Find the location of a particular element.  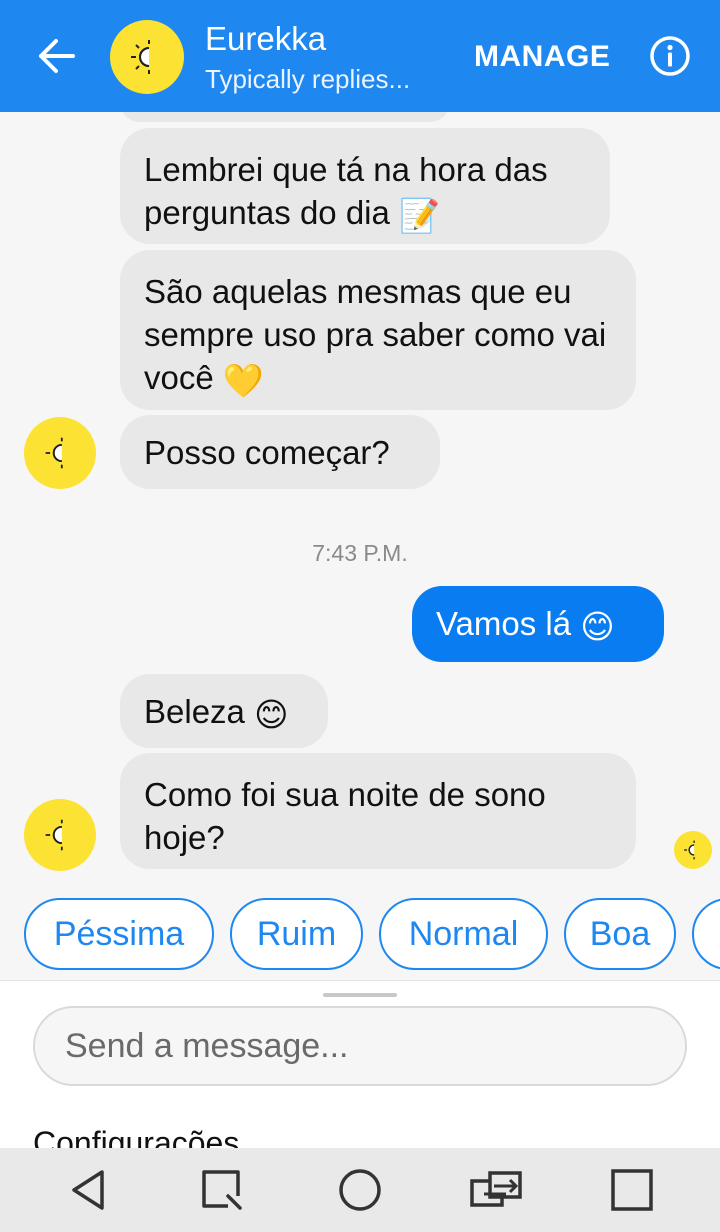

message-text: Posso começar? is located at coordinates (267, 452).